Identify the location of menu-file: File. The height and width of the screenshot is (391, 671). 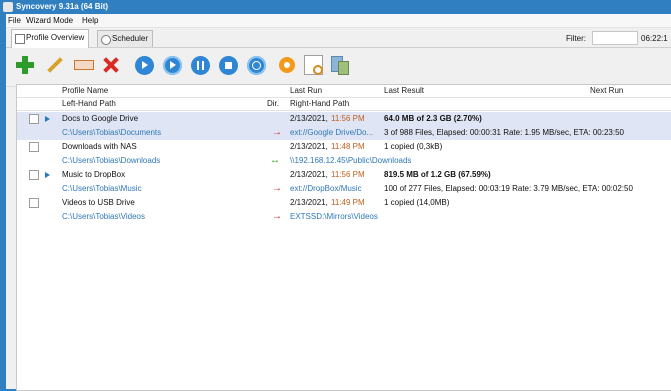
(14, 20).